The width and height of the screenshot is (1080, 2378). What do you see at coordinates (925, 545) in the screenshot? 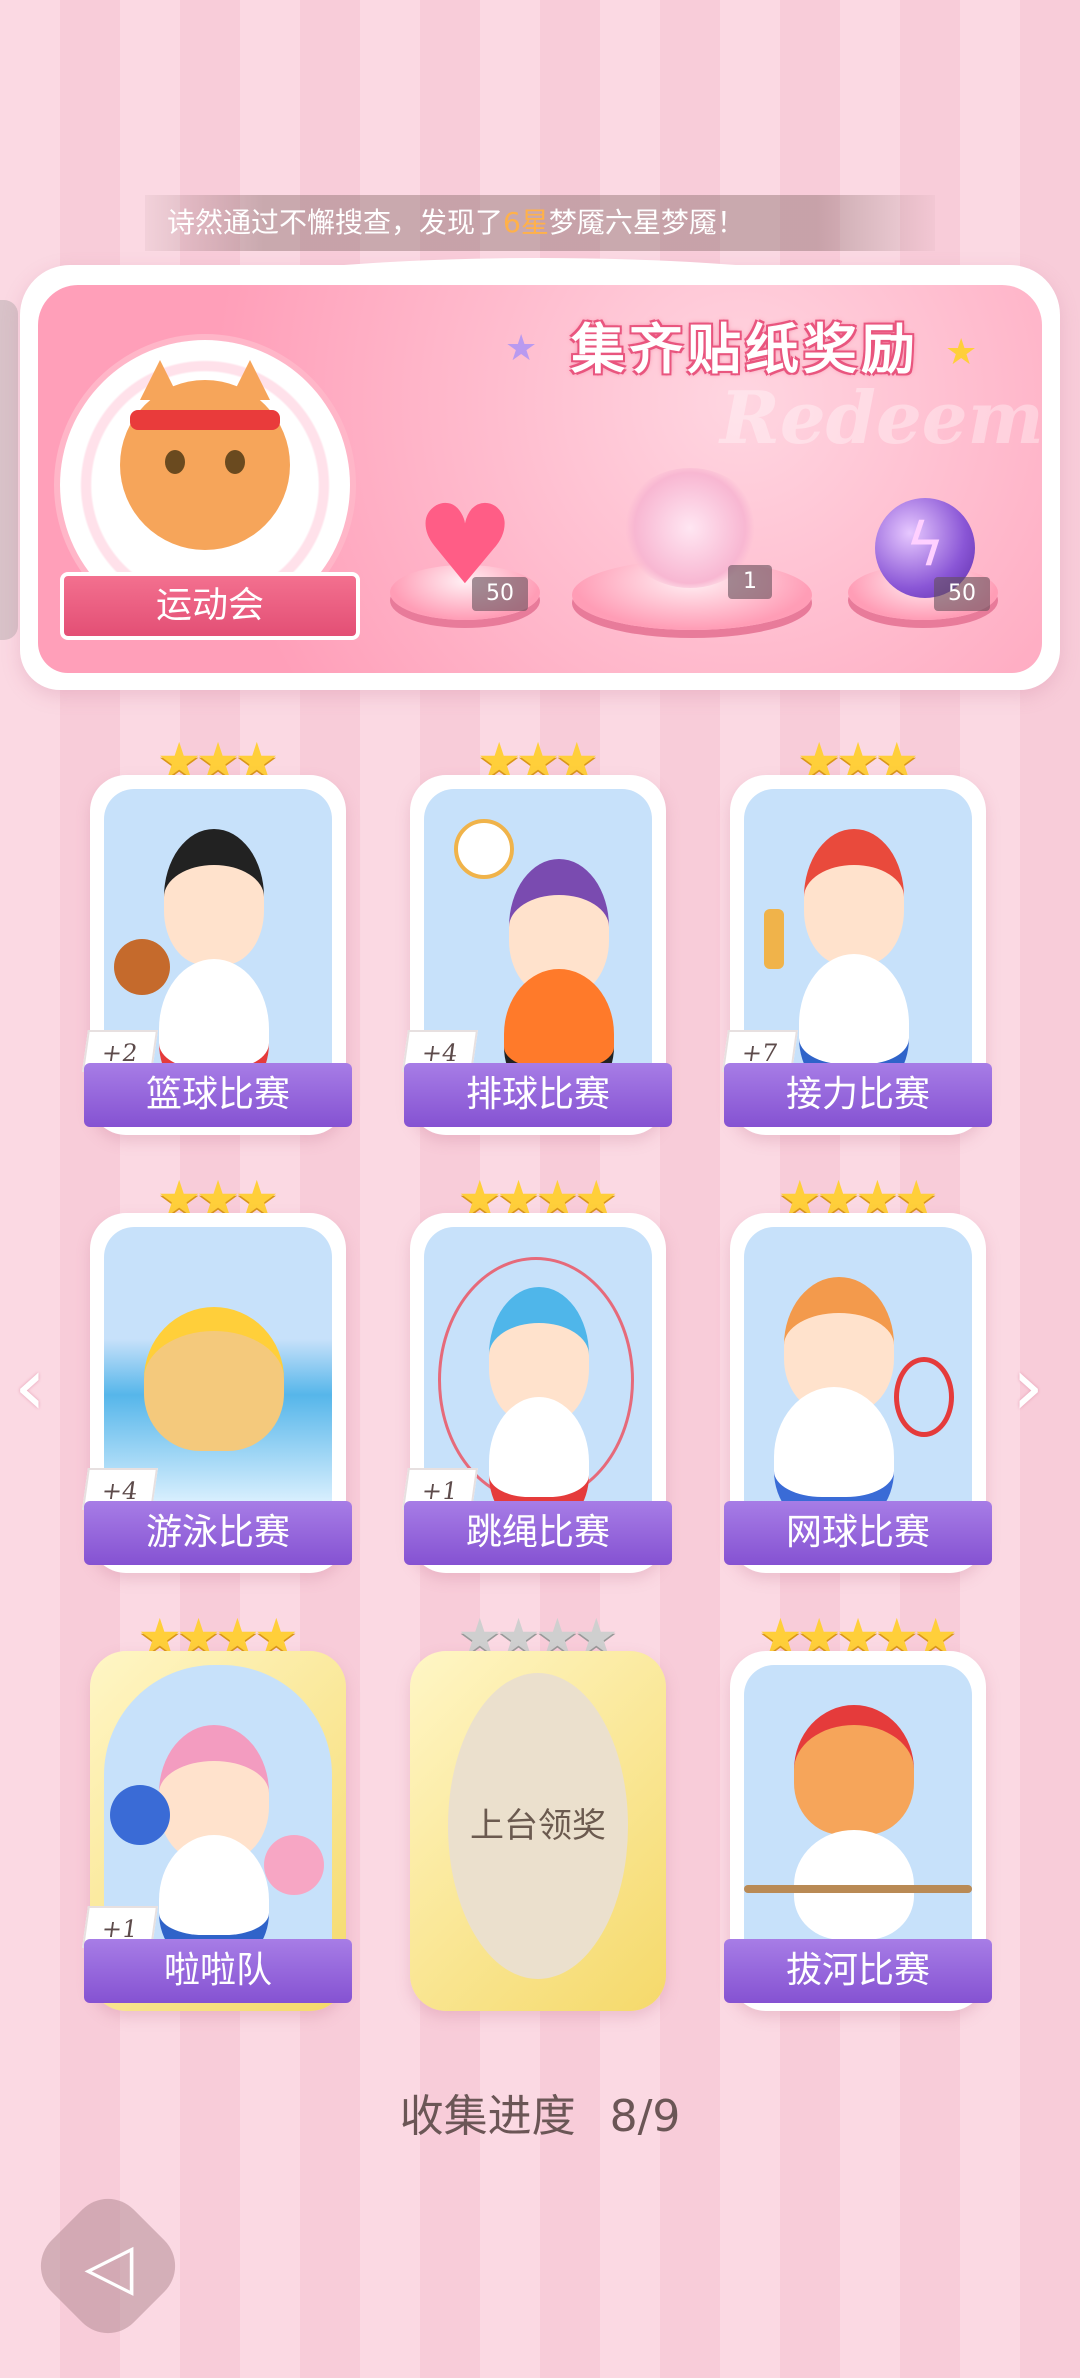
I see `lightning-icon: ϟ` at bounding box center [925, 545].